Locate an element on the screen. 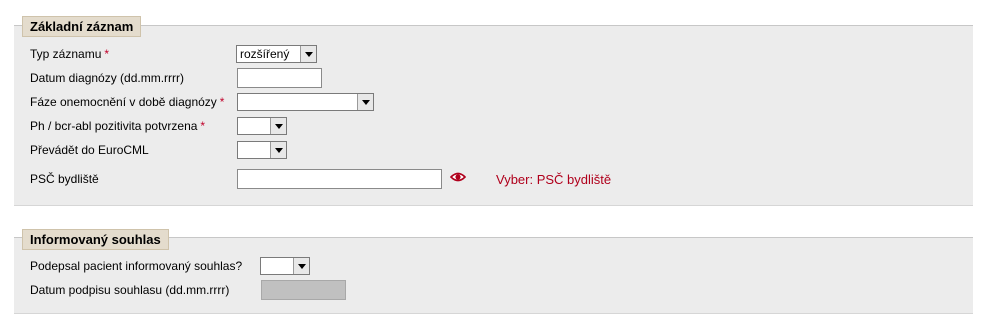 This screenshot has width=988, height=319. consent-signed-label: Podepsal pacient informovaný souhlas? is located at coordinates (136, 266).